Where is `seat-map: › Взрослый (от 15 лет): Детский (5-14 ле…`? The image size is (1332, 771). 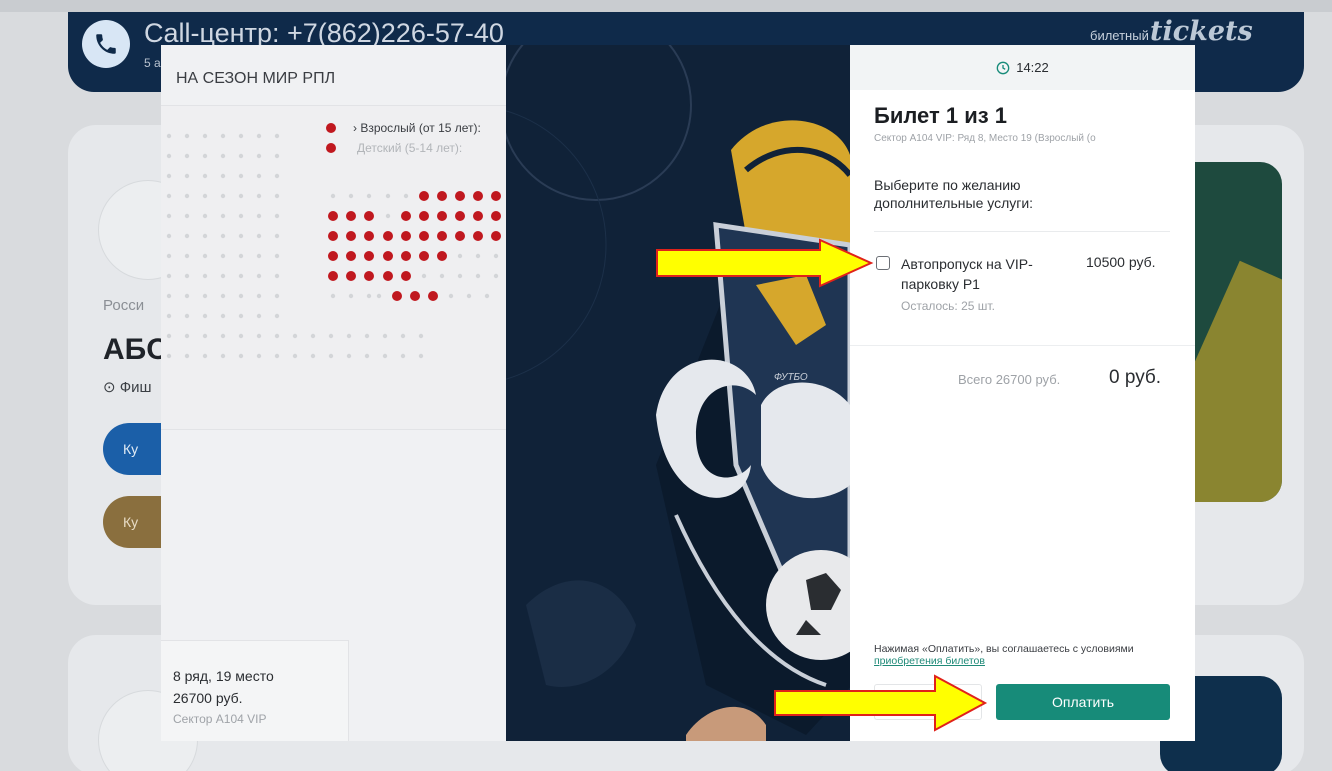 seat-map: › Взрослый (от 15 лет): Детский (5-14 ле… is located at coordinates (333, 267).